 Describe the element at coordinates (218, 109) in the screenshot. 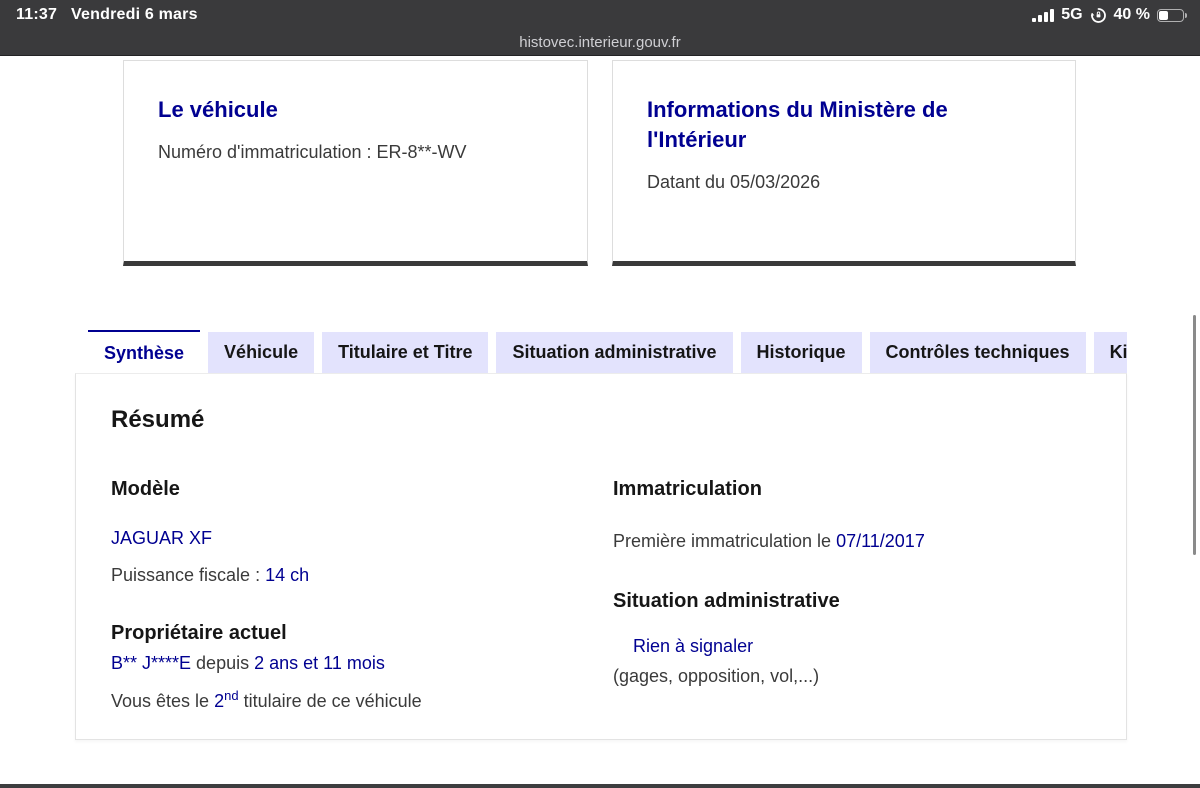

I see `vehicle-card-title: Le véhicule` at that location.